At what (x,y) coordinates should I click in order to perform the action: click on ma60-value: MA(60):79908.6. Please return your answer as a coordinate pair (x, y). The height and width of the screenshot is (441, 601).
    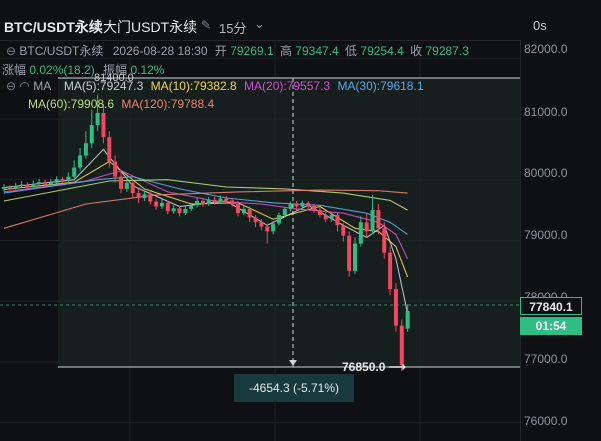
    Looking at the image, I should click on (71, 104).